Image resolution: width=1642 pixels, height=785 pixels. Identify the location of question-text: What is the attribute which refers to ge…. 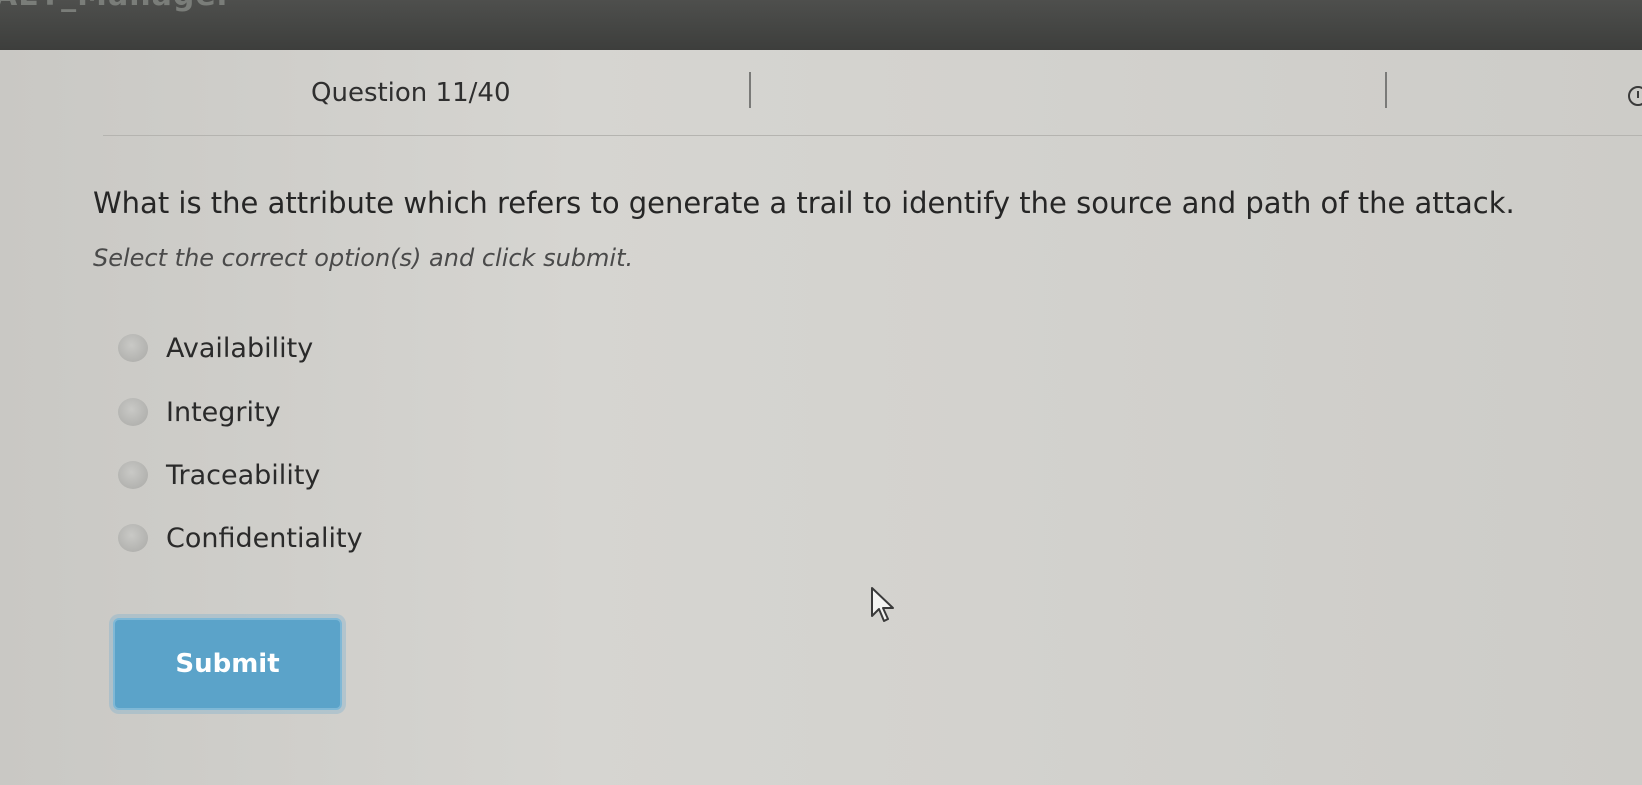
(804, 203).